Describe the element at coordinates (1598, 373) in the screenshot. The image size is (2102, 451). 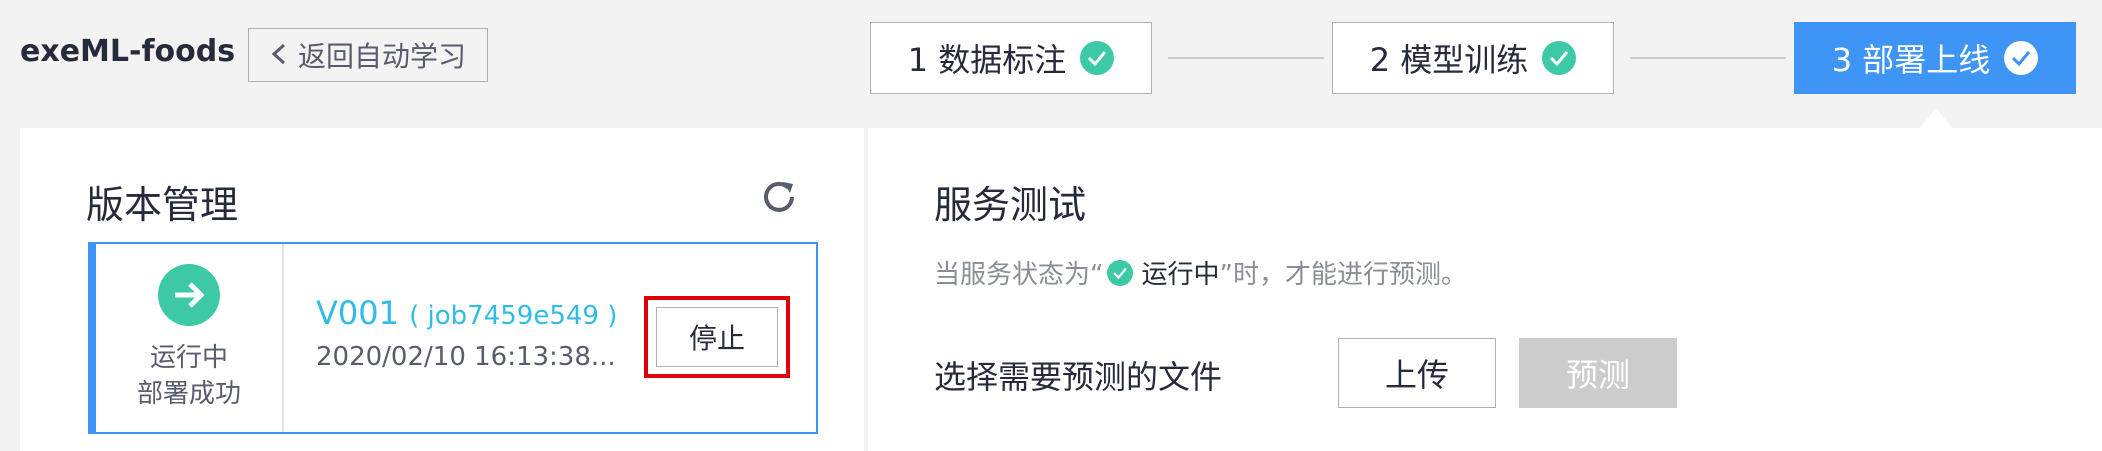
I see `predict-button: 预测` at that location.